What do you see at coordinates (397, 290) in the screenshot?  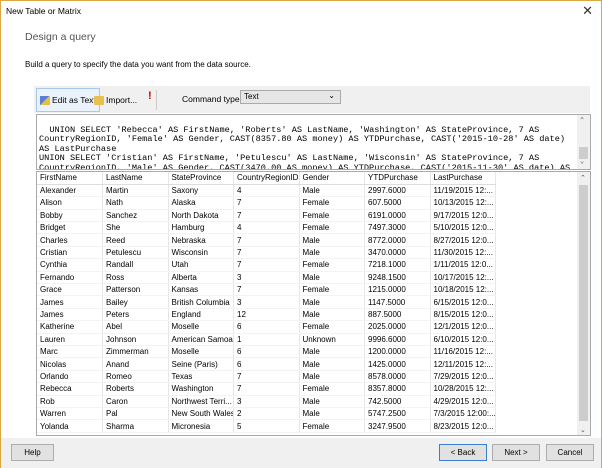 I see `table-cell: 1215.0000` at bounding box center [397, 290].